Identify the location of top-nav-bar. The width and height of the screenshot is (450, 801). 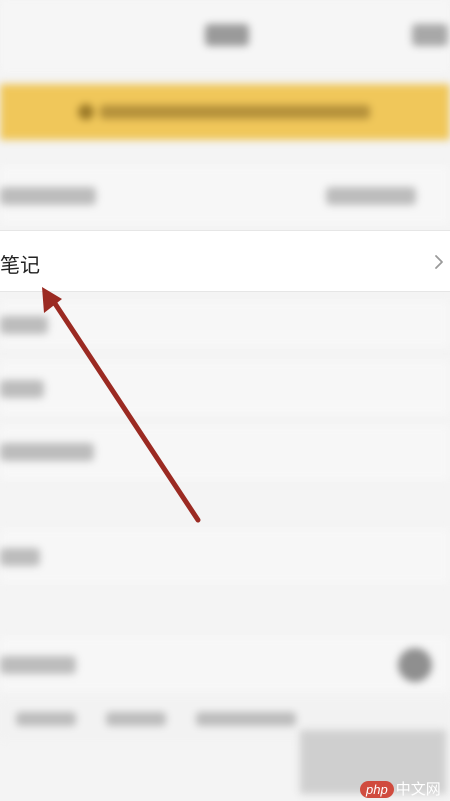
(225, 36).